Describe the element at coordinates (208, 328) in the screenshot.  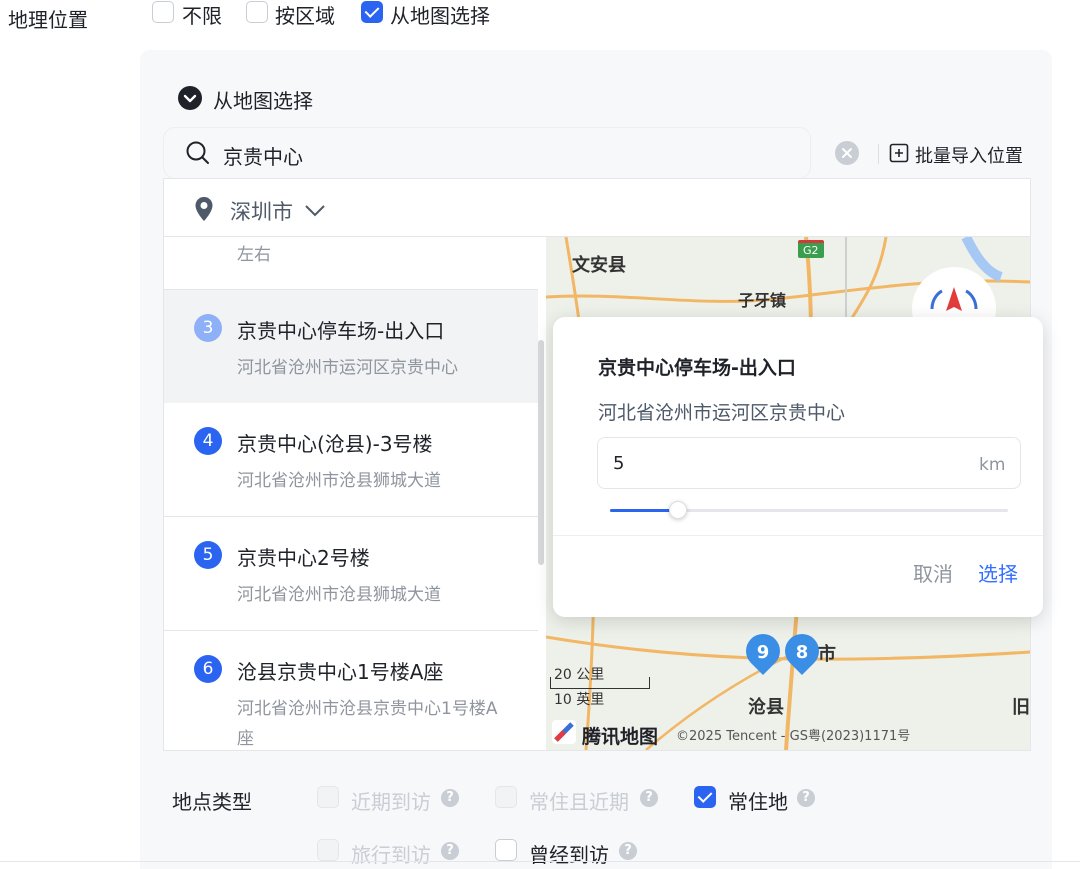
I see `result-number-badge: 3` at that location.